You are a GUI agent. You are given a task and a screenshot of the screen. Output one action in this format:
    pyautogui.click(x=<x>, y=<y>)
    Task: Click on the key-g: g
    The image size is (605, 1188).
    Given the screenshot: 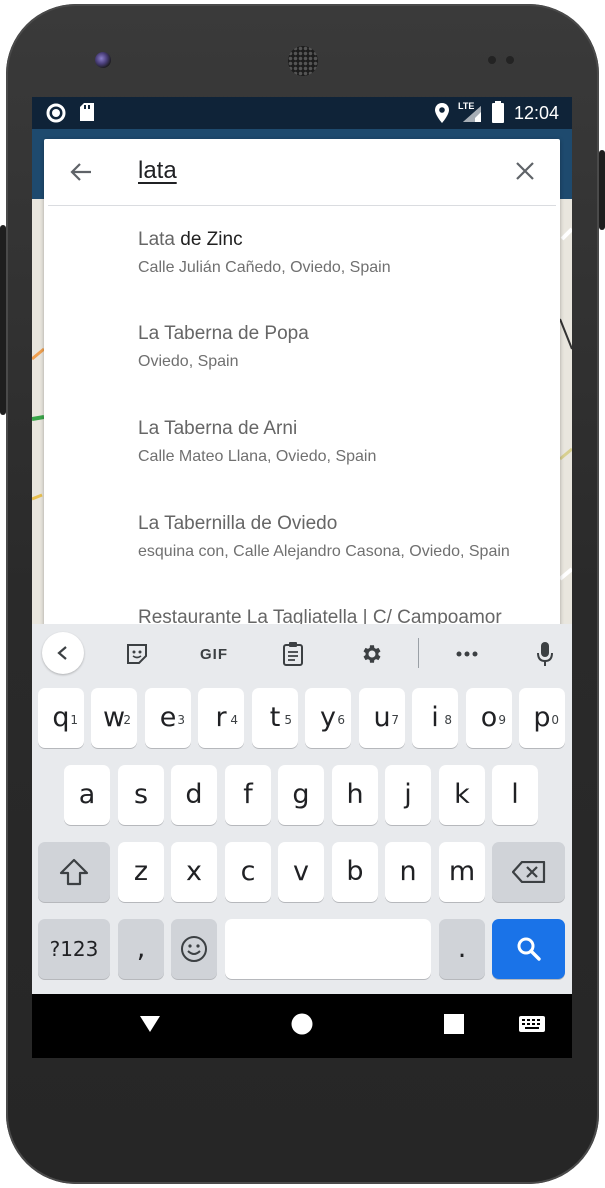 What is the action you would take?
    pyautogui.click(x=301, y=795)
    